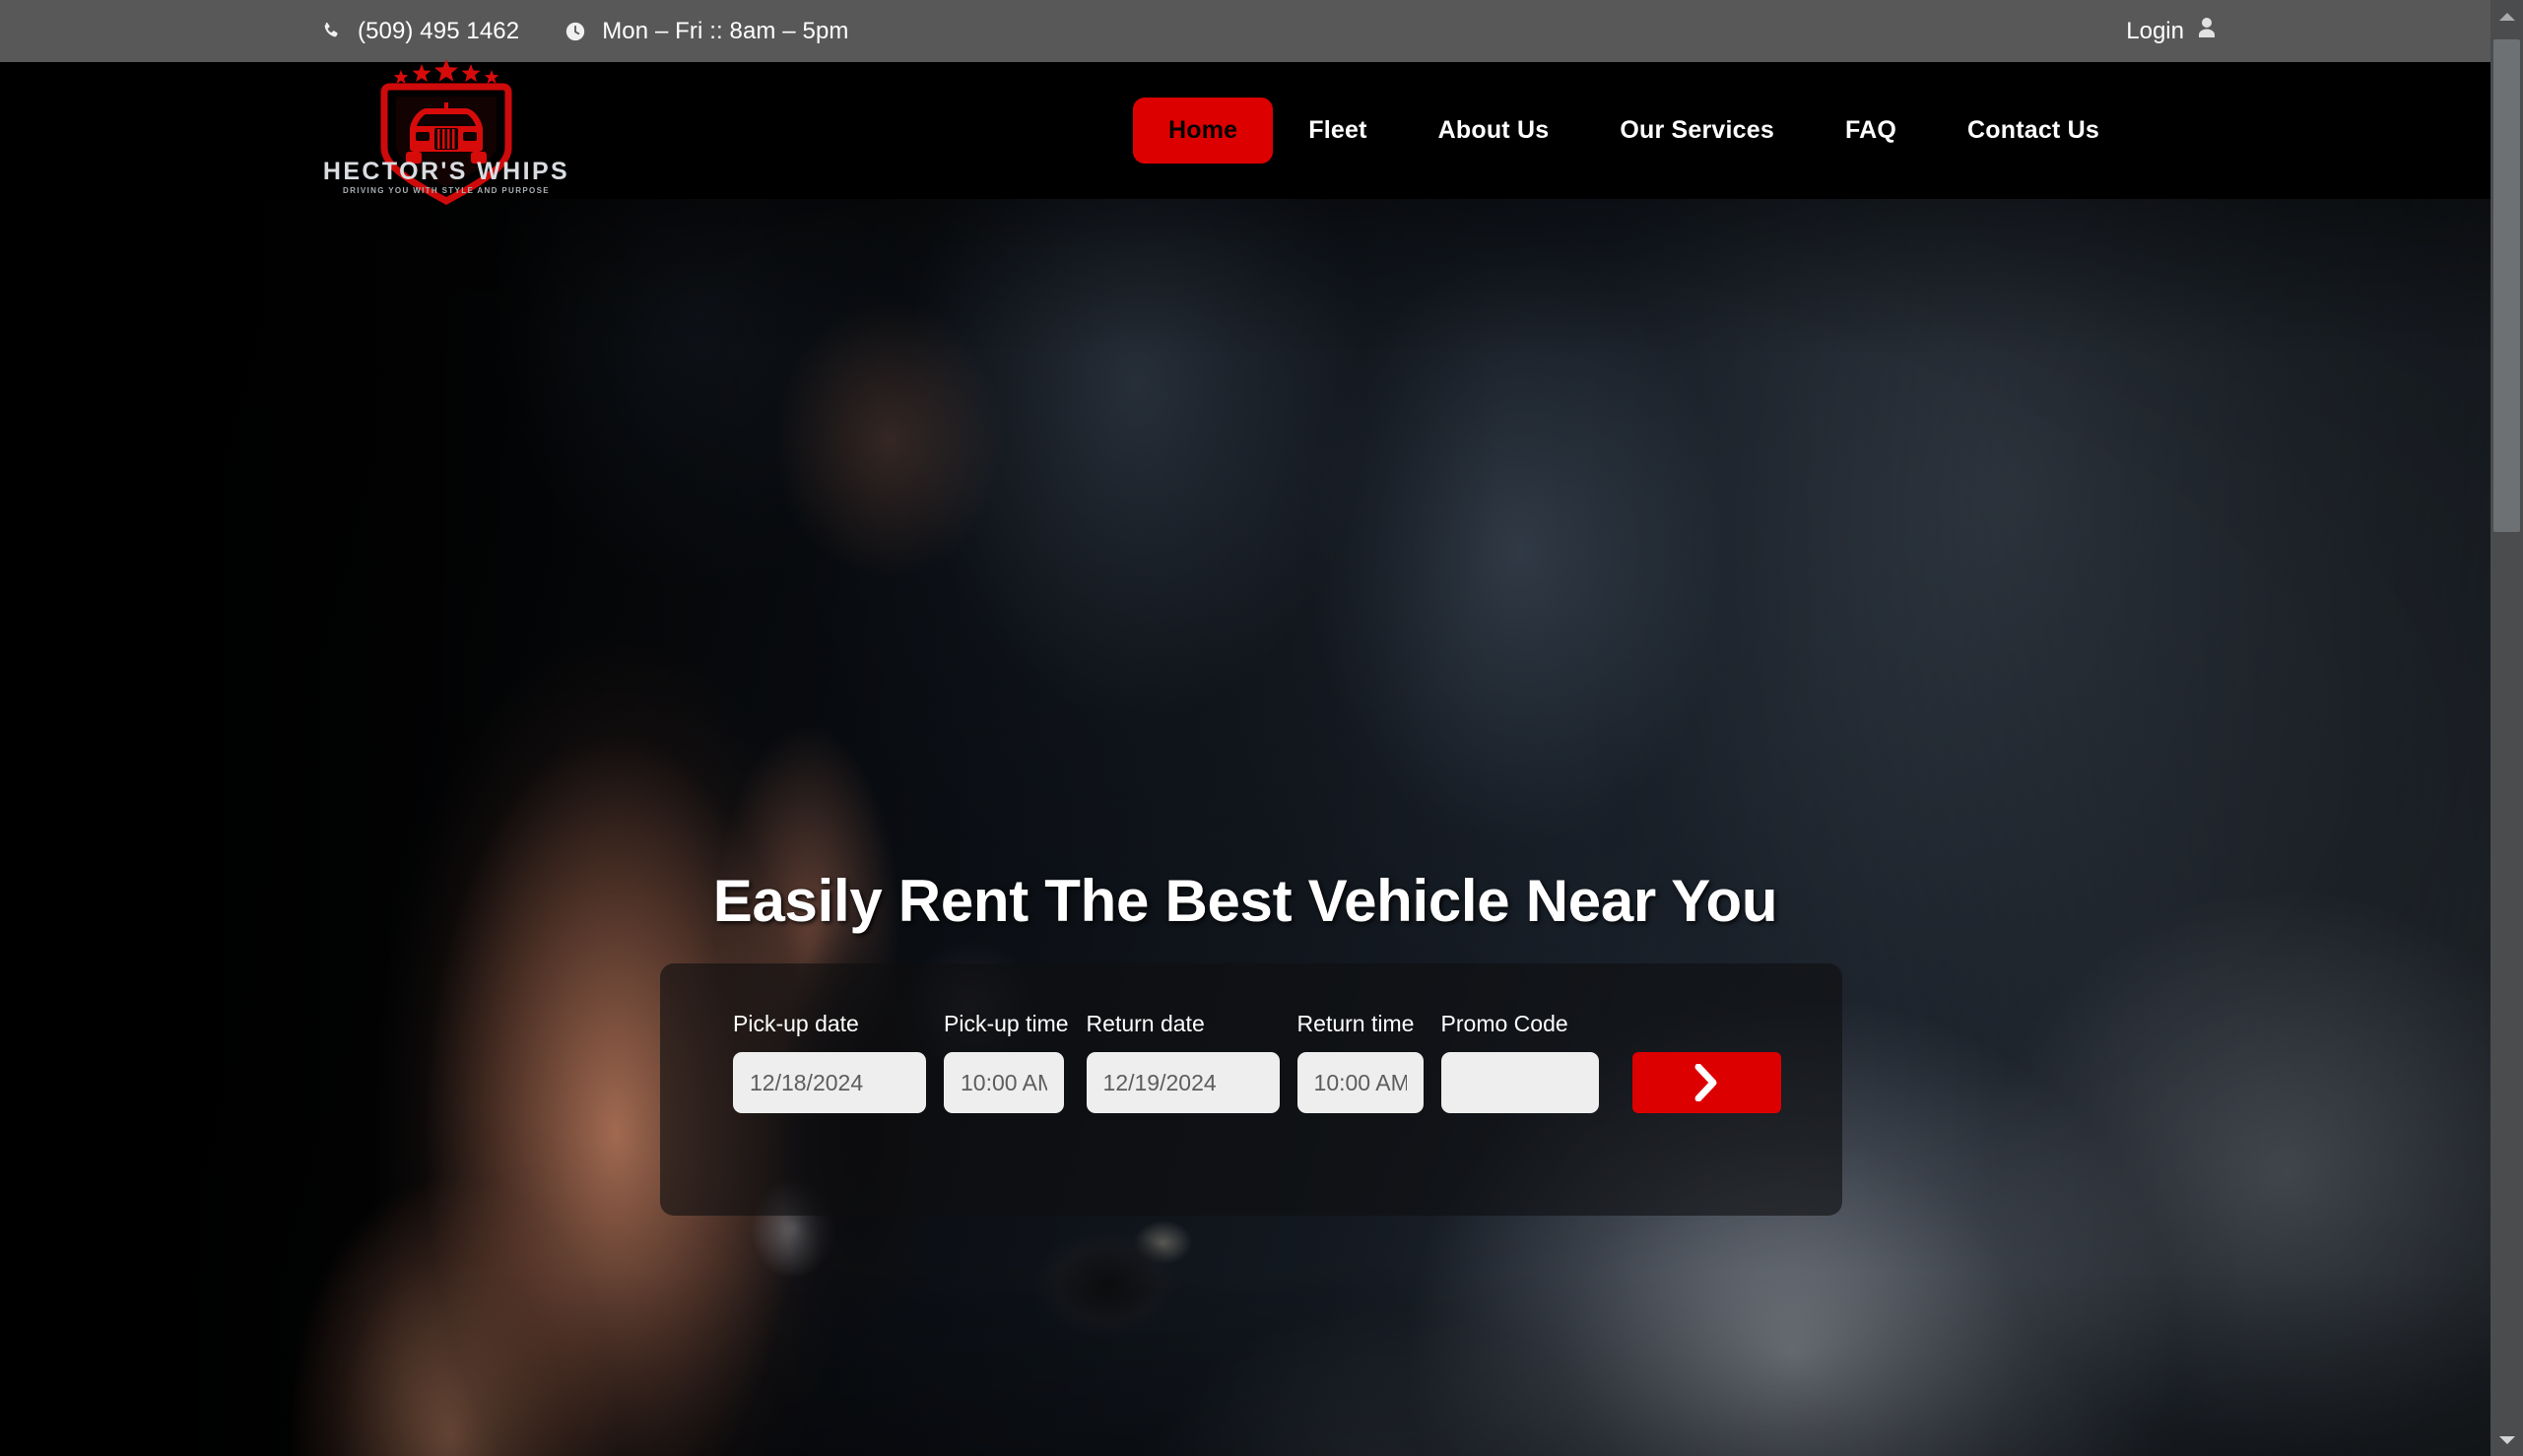 This screenshot has width=2523, height=1456. Describe the element at coordinates (1006, 1023) in the screenshot. I see `pickup-time-label: Pick-up time` at that location.